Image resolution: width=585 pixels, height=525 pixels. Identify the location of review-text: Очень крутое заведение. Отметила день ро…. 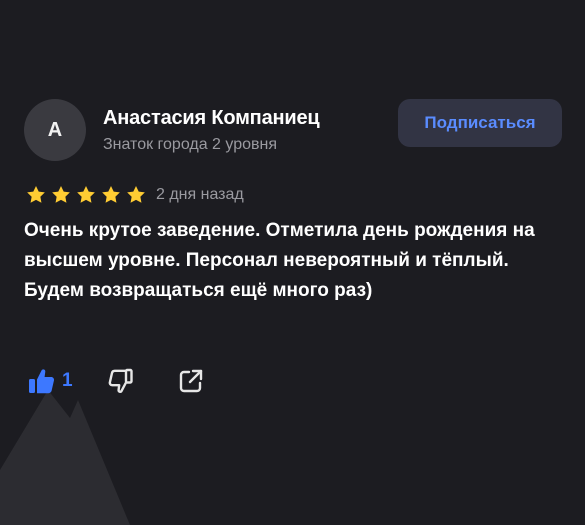
(279, 260).